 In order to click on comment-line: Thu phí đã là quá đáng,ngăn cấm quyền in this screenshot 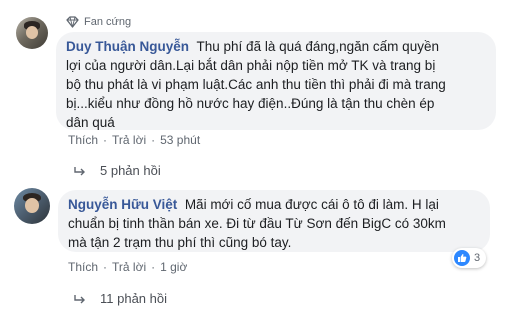, I will do `click(317, 46)`.